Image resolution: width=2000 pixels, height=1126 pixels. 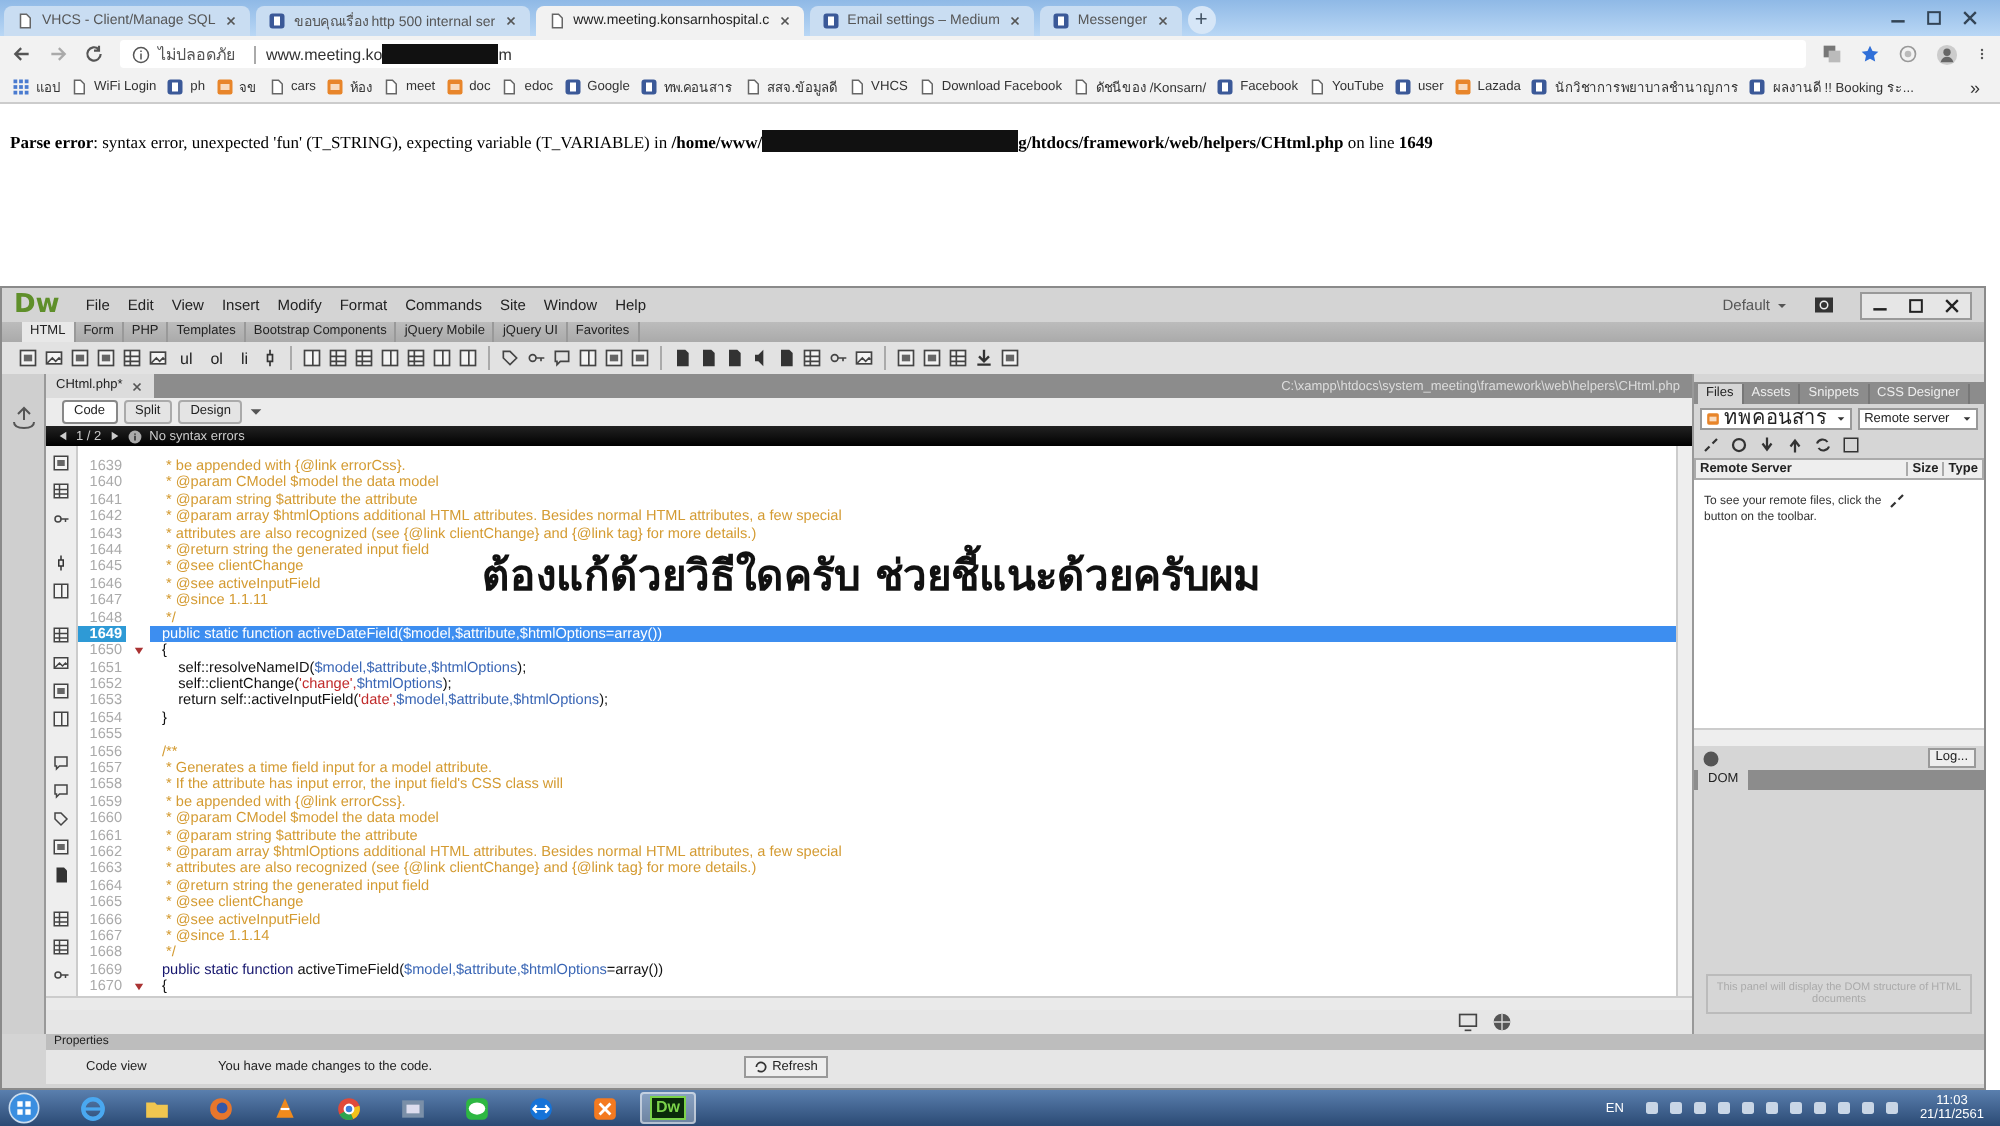 What do you see at coordinates (1870, 54) in the screenshot?
I see `star-icon` at bounding box center [1870, 54].